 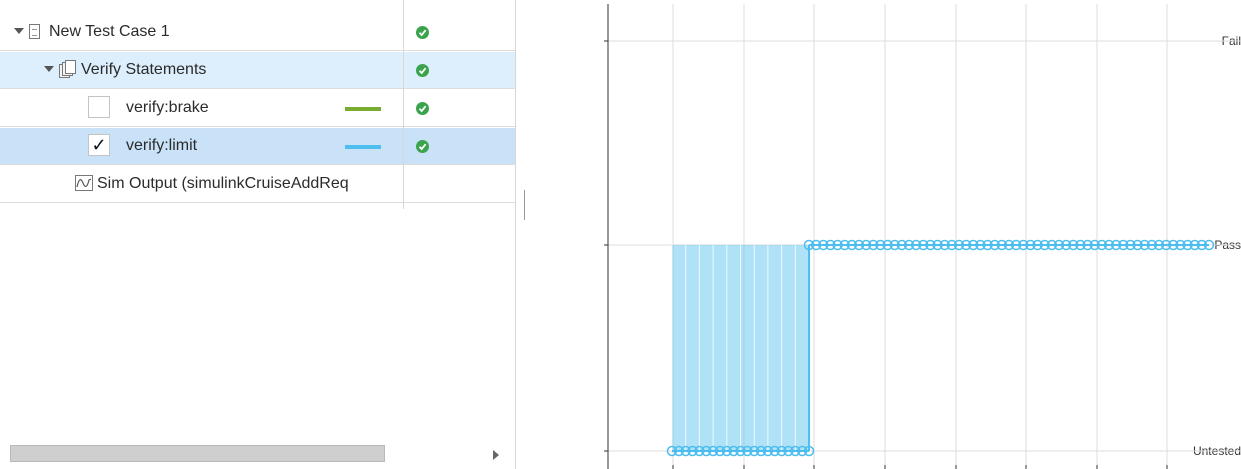 I want to click on tree-row-sim-output: Sim Output (simulinkCruiseAddReq, so click(x=257, y=184).